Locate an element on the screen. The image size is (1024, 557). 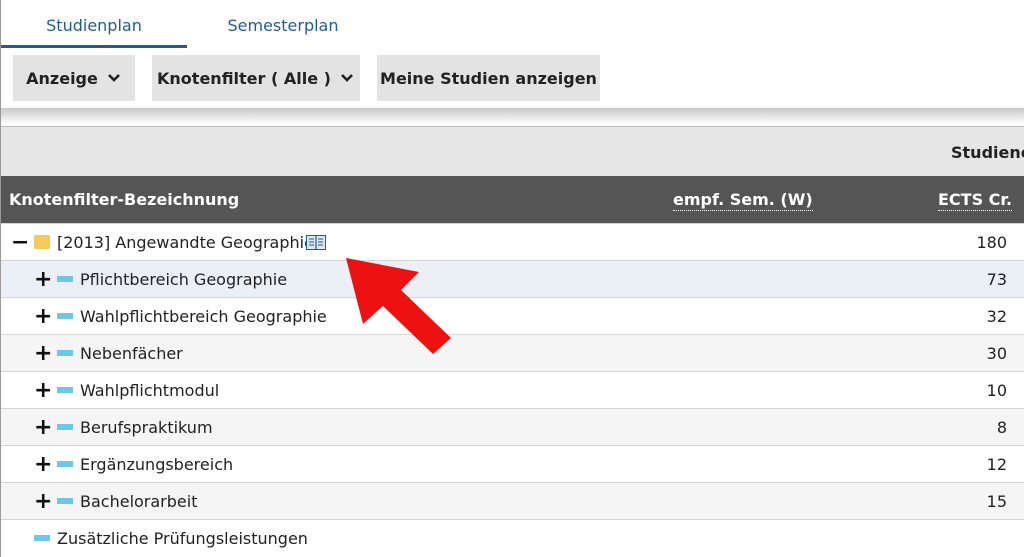
row-label: Ergänzungsbereich is located at coordinates (156, 464).